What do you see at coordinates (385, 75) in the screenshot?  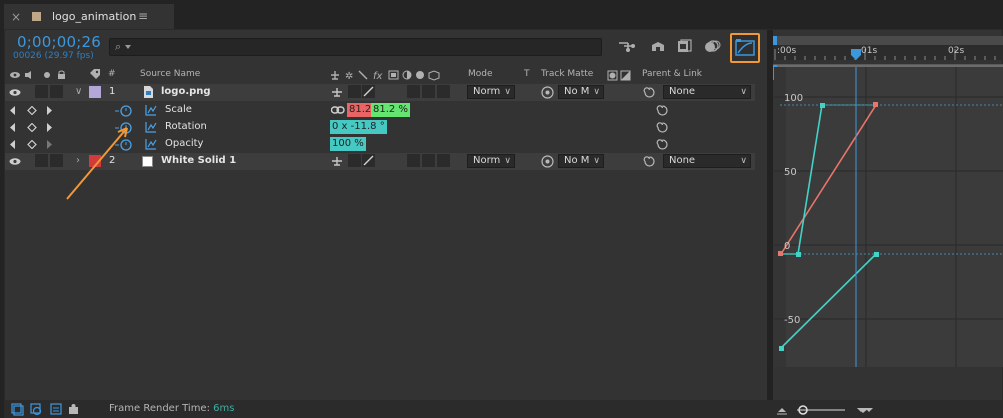 I see `layer-switches-header-icons: ✲ fx` at bounding box center [385, 75].